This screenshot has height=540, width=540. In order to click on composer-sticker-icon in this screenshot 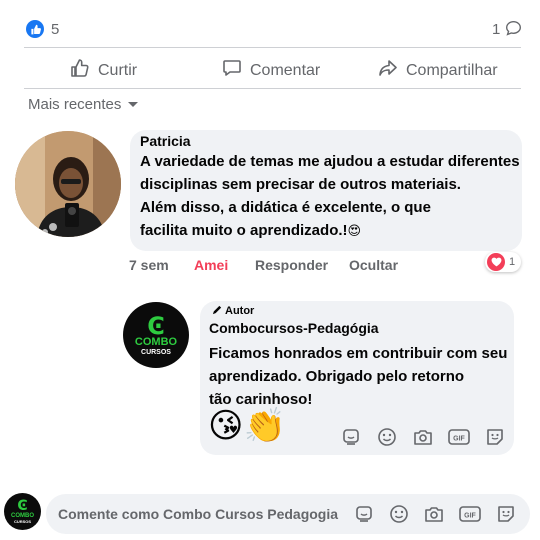, I will do `click(364, 514)`.